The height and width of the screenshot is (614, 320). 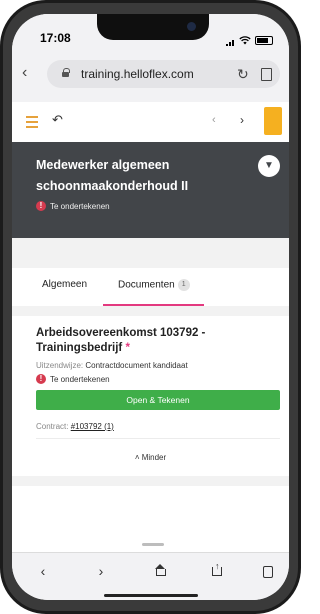 What do you see at coordinates (52, 426) in the screenshot?
I see `contract-label: Contract:` at bounding box center [52, 426].